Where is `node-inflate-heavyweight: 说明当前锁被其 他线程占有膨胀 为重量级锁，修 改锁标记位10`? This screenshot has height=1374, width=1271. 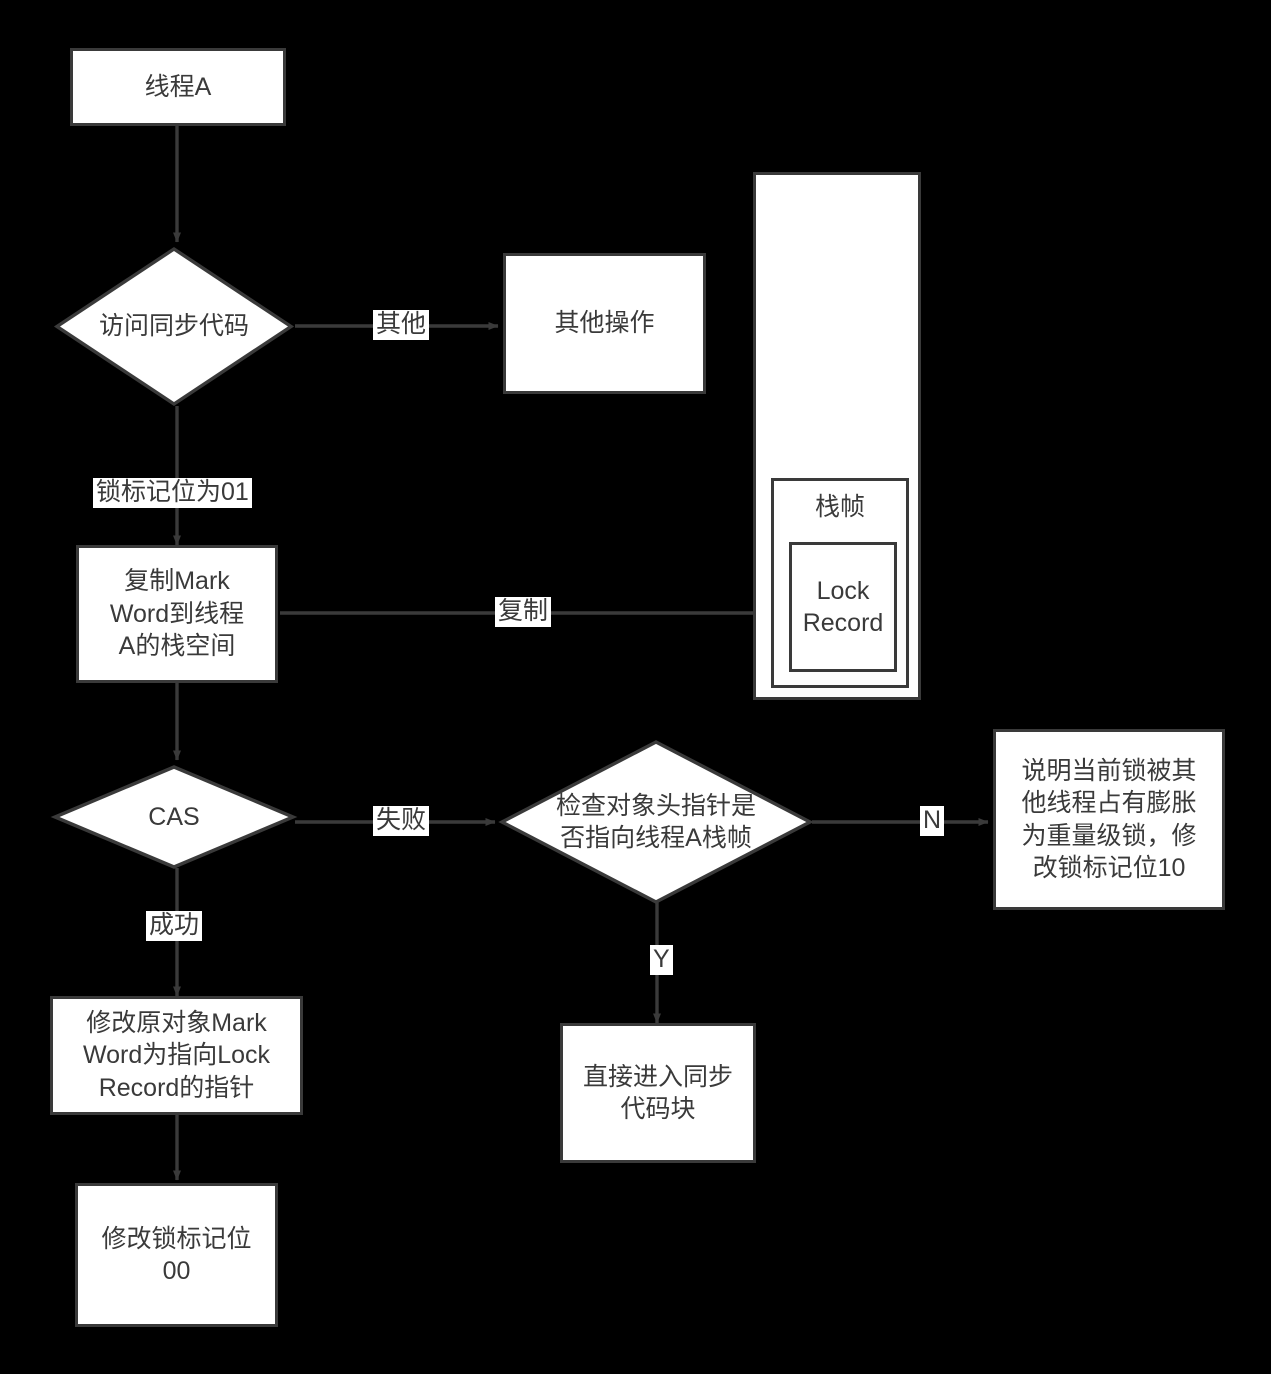
node-inflate-heavyweight: 说明当前锁被其 他线程占有膨胀 为重量级锁，修 改锁标记位10 is located at coordinates (1109, 819).